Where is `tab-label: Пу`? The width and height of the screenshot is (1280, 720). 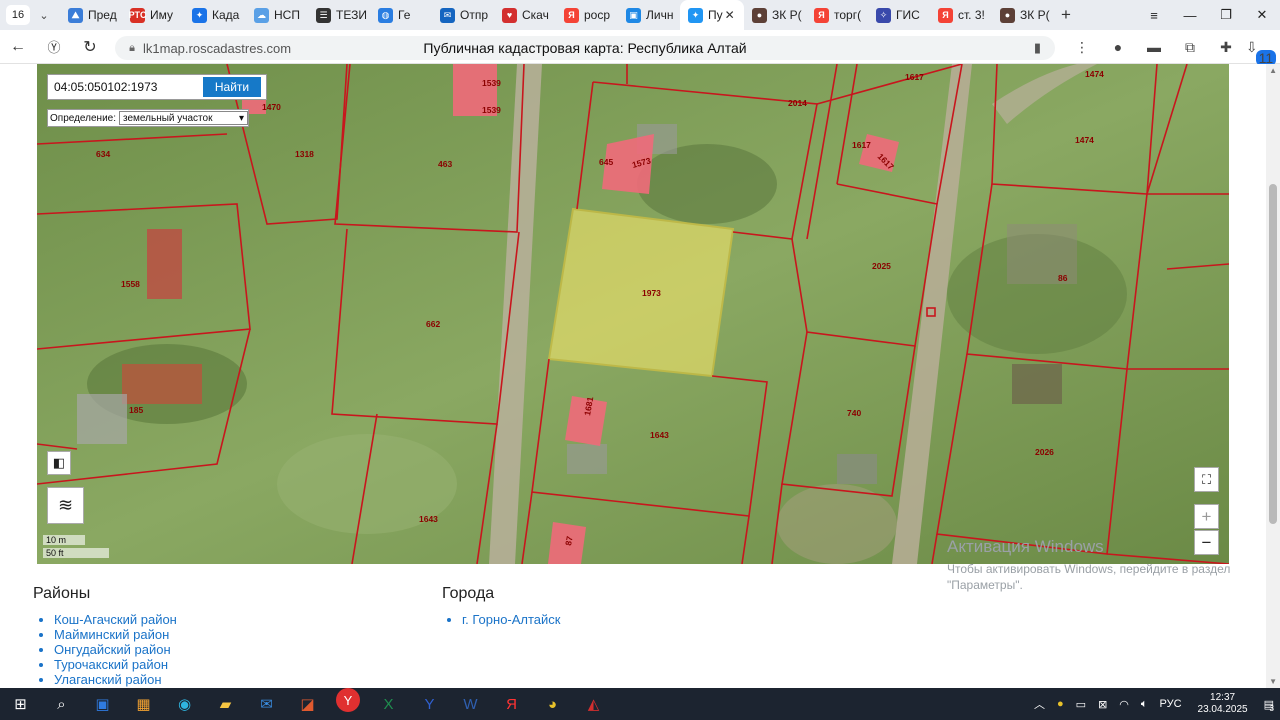 tab-label: Пу is located at coordinates (715, 15).